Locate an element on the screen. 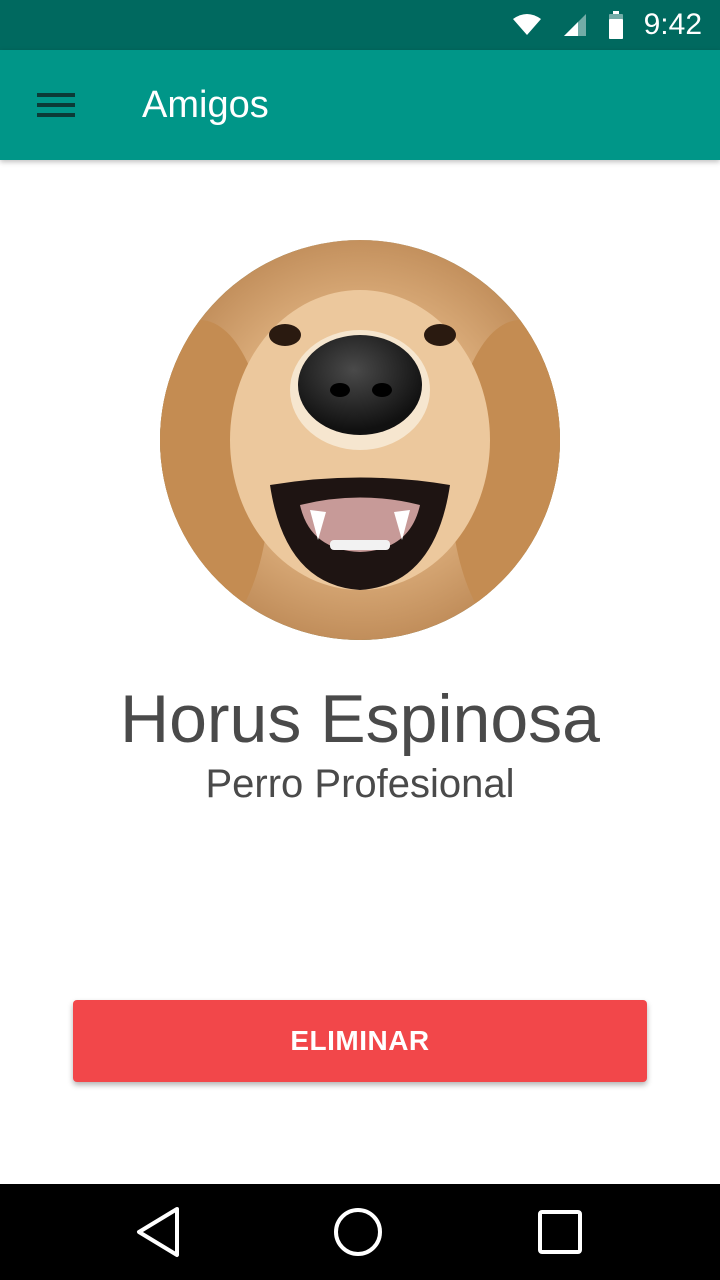 Image resolution: width=720 pixels, height=1280 pixels. back-icon is located at coordinates (158, 1232).